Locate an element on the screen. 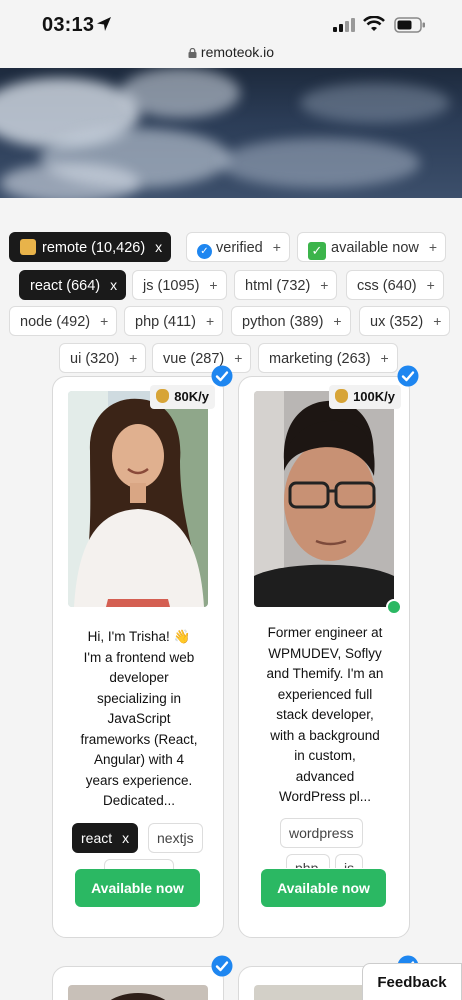  worker-emoji-icon is located at coordinates (28, 247).